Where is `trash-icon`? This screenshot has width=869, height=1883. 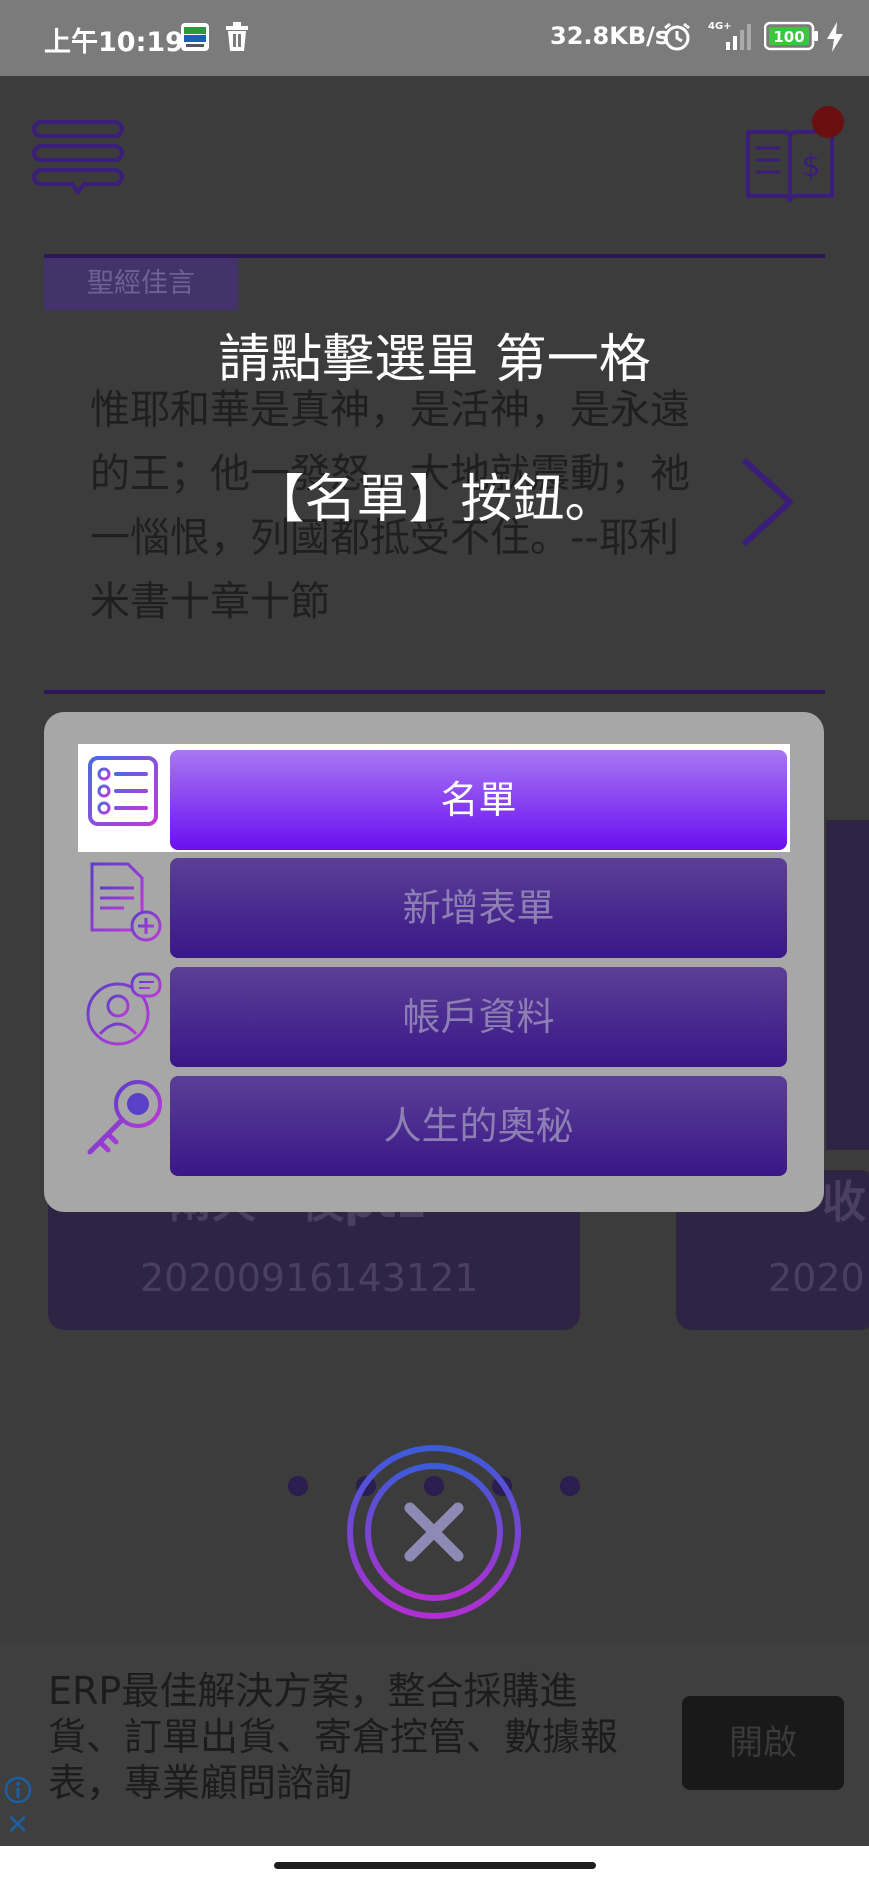
trash-icon is located at coordinates (237, 39).